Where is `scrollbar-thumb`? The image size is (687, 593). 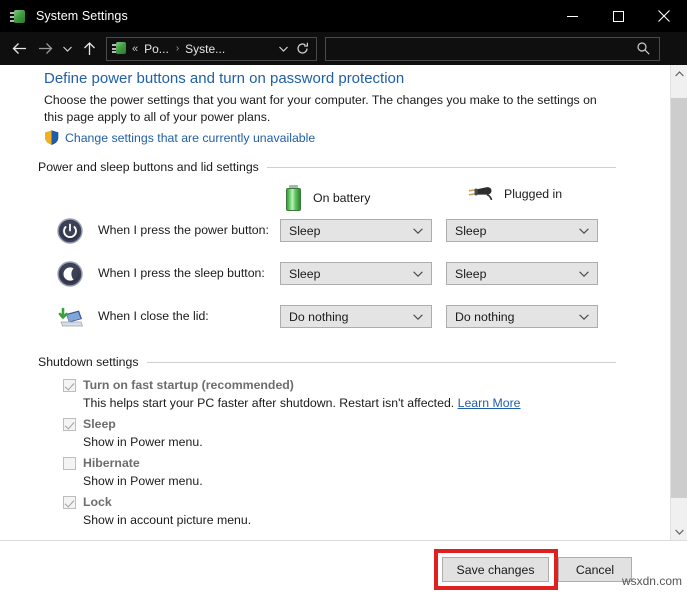 scrollbar-thumb is located at coordinates (679, 298).